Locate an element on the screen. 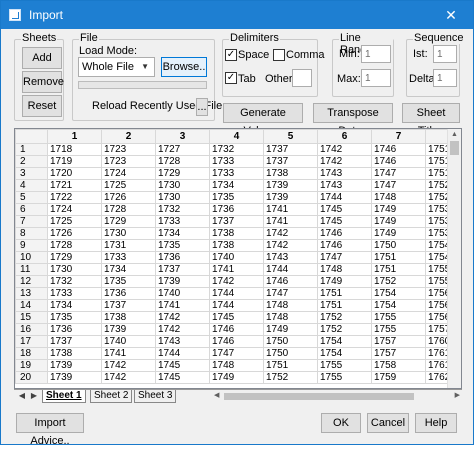 This screenshot has height=450, width=474. grid-cell: 1726 is located at coordinates (128, 197).